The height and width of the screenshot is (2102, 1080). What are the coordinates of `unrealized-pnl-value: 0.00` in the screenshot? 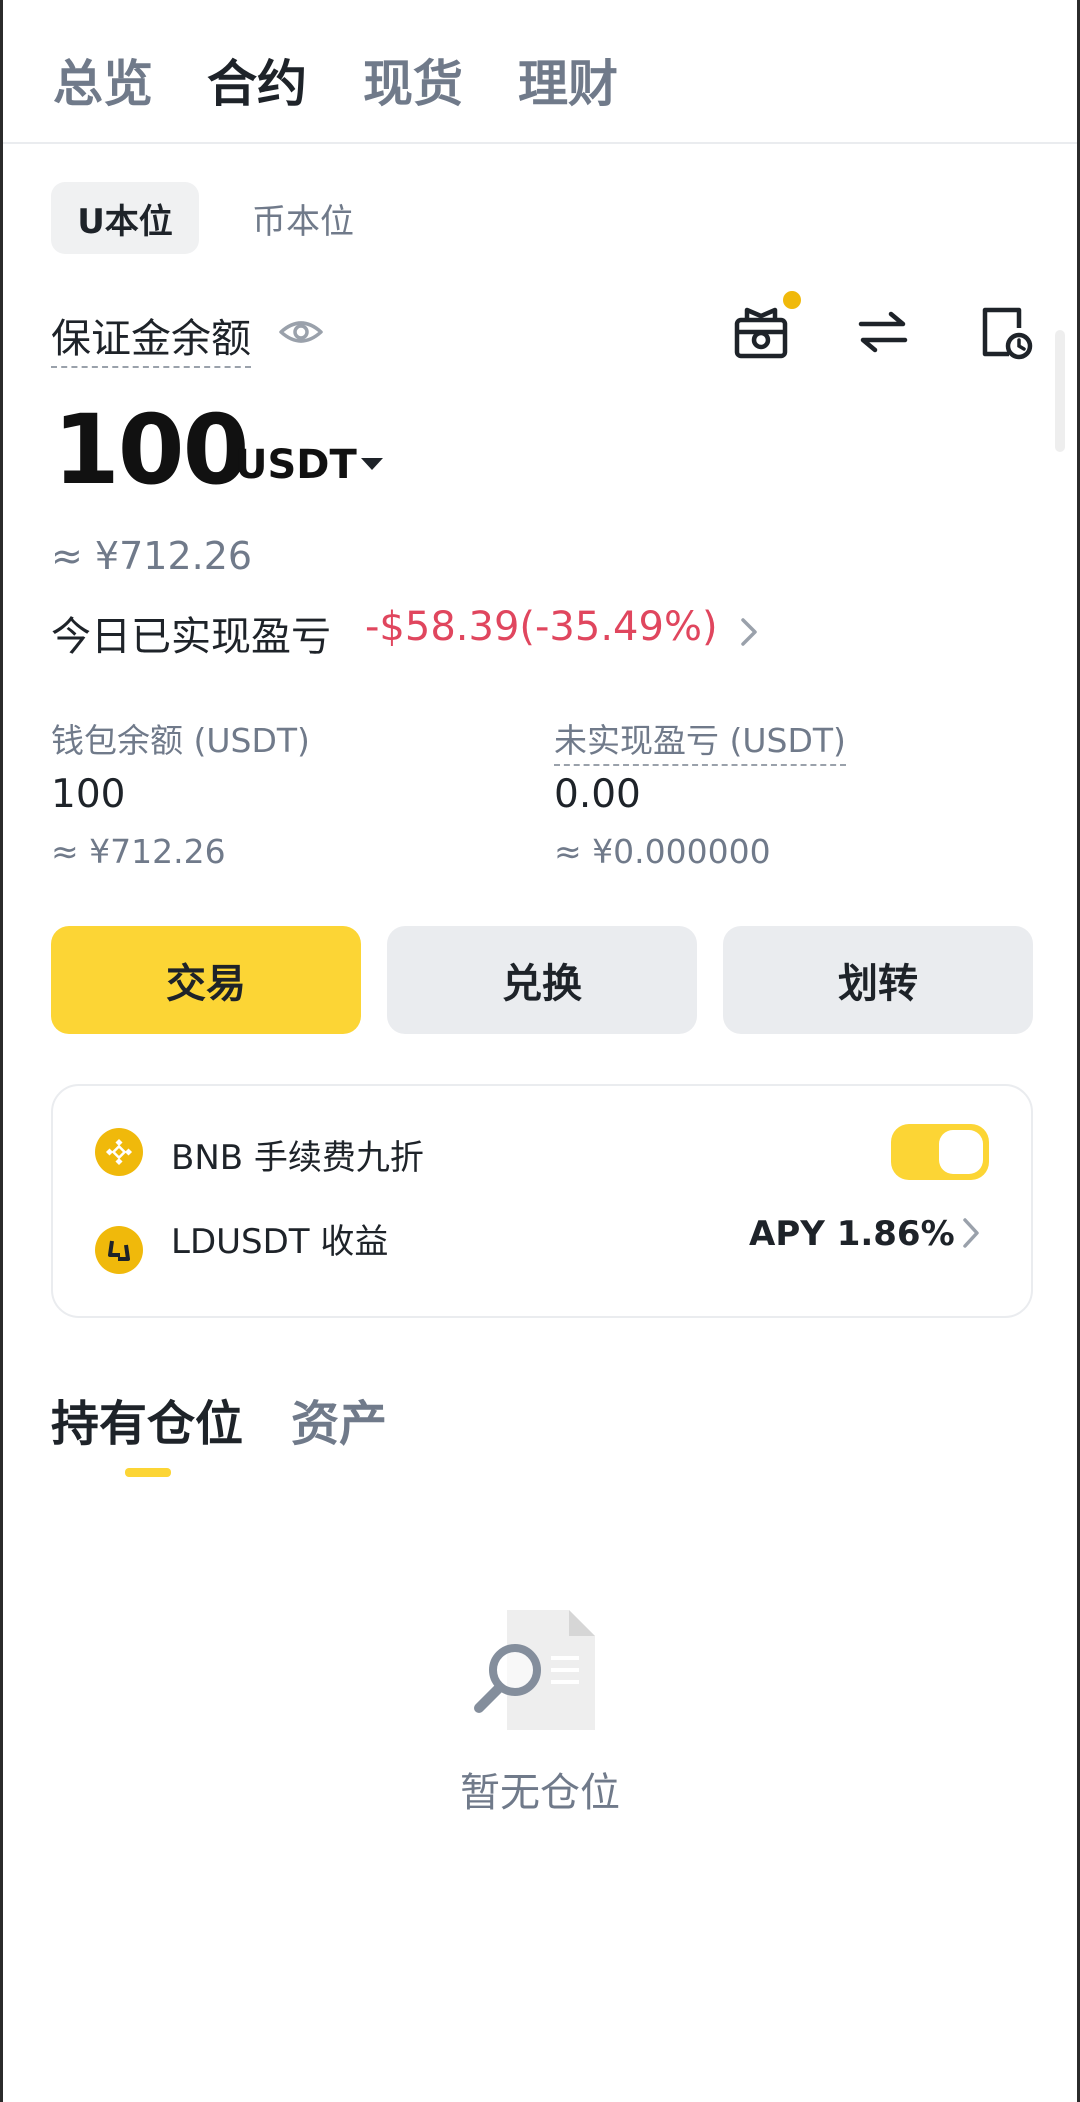 It's located at (597, 794).